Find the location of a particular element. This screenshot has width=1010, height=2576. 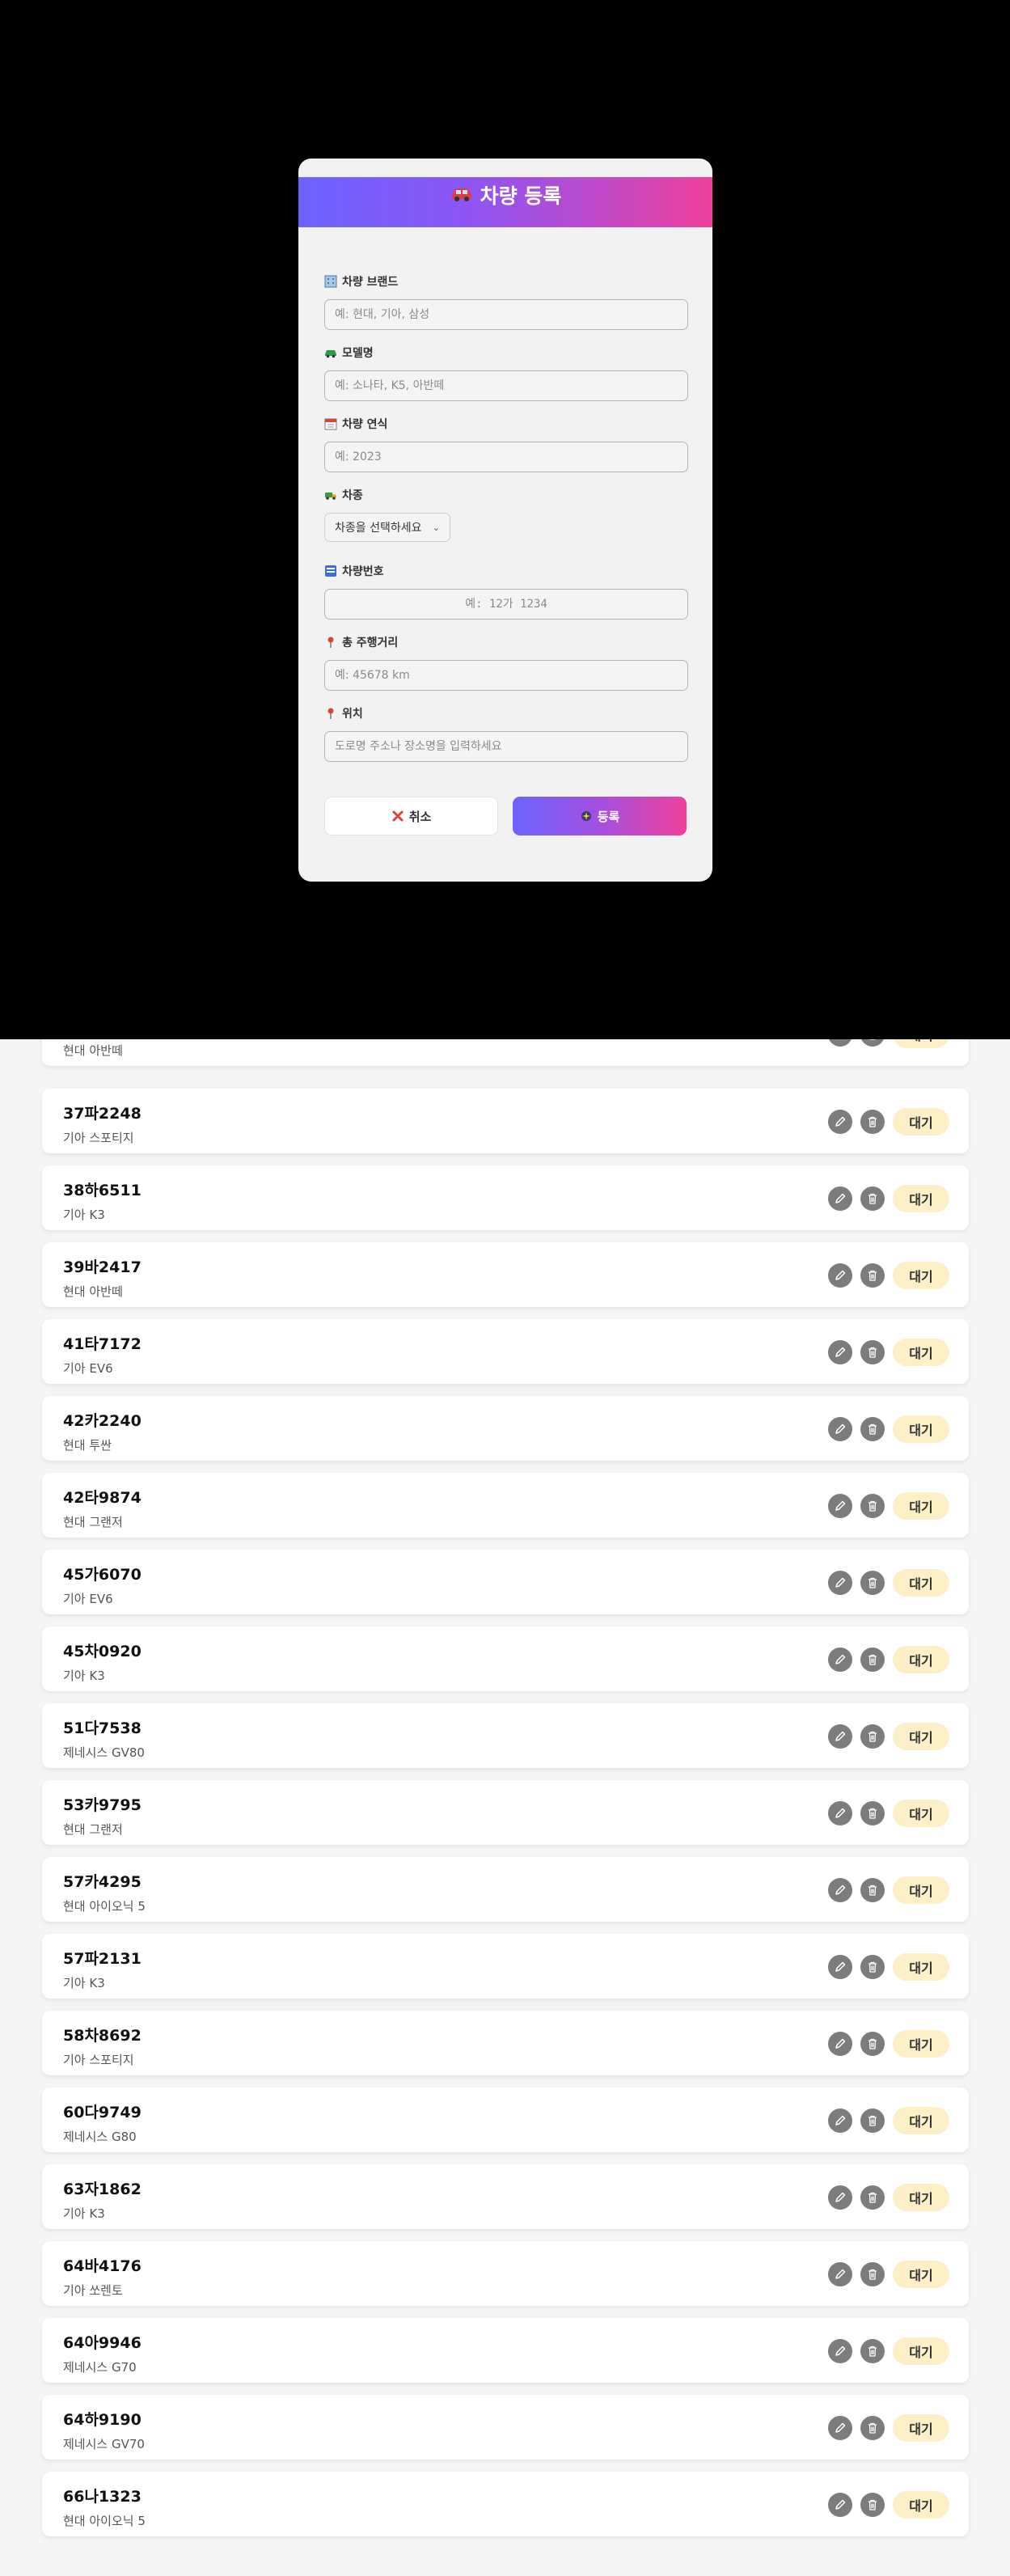

vehicle-row: 42타9874 현대 그랜저 대기 is located at coordinates (505, 1506).